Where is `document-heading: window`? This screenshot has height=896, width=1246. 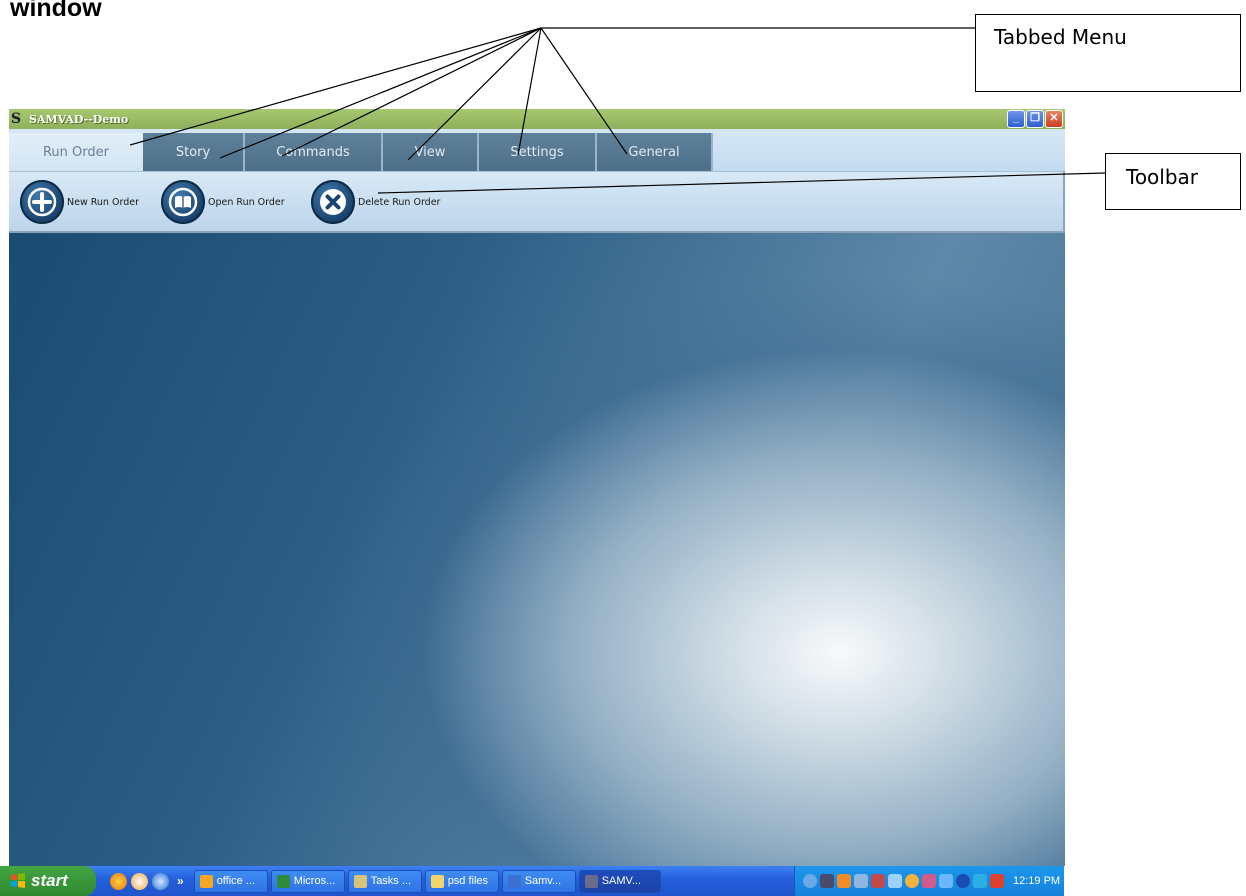
document-heading: window is located at coordinates (56, 11).